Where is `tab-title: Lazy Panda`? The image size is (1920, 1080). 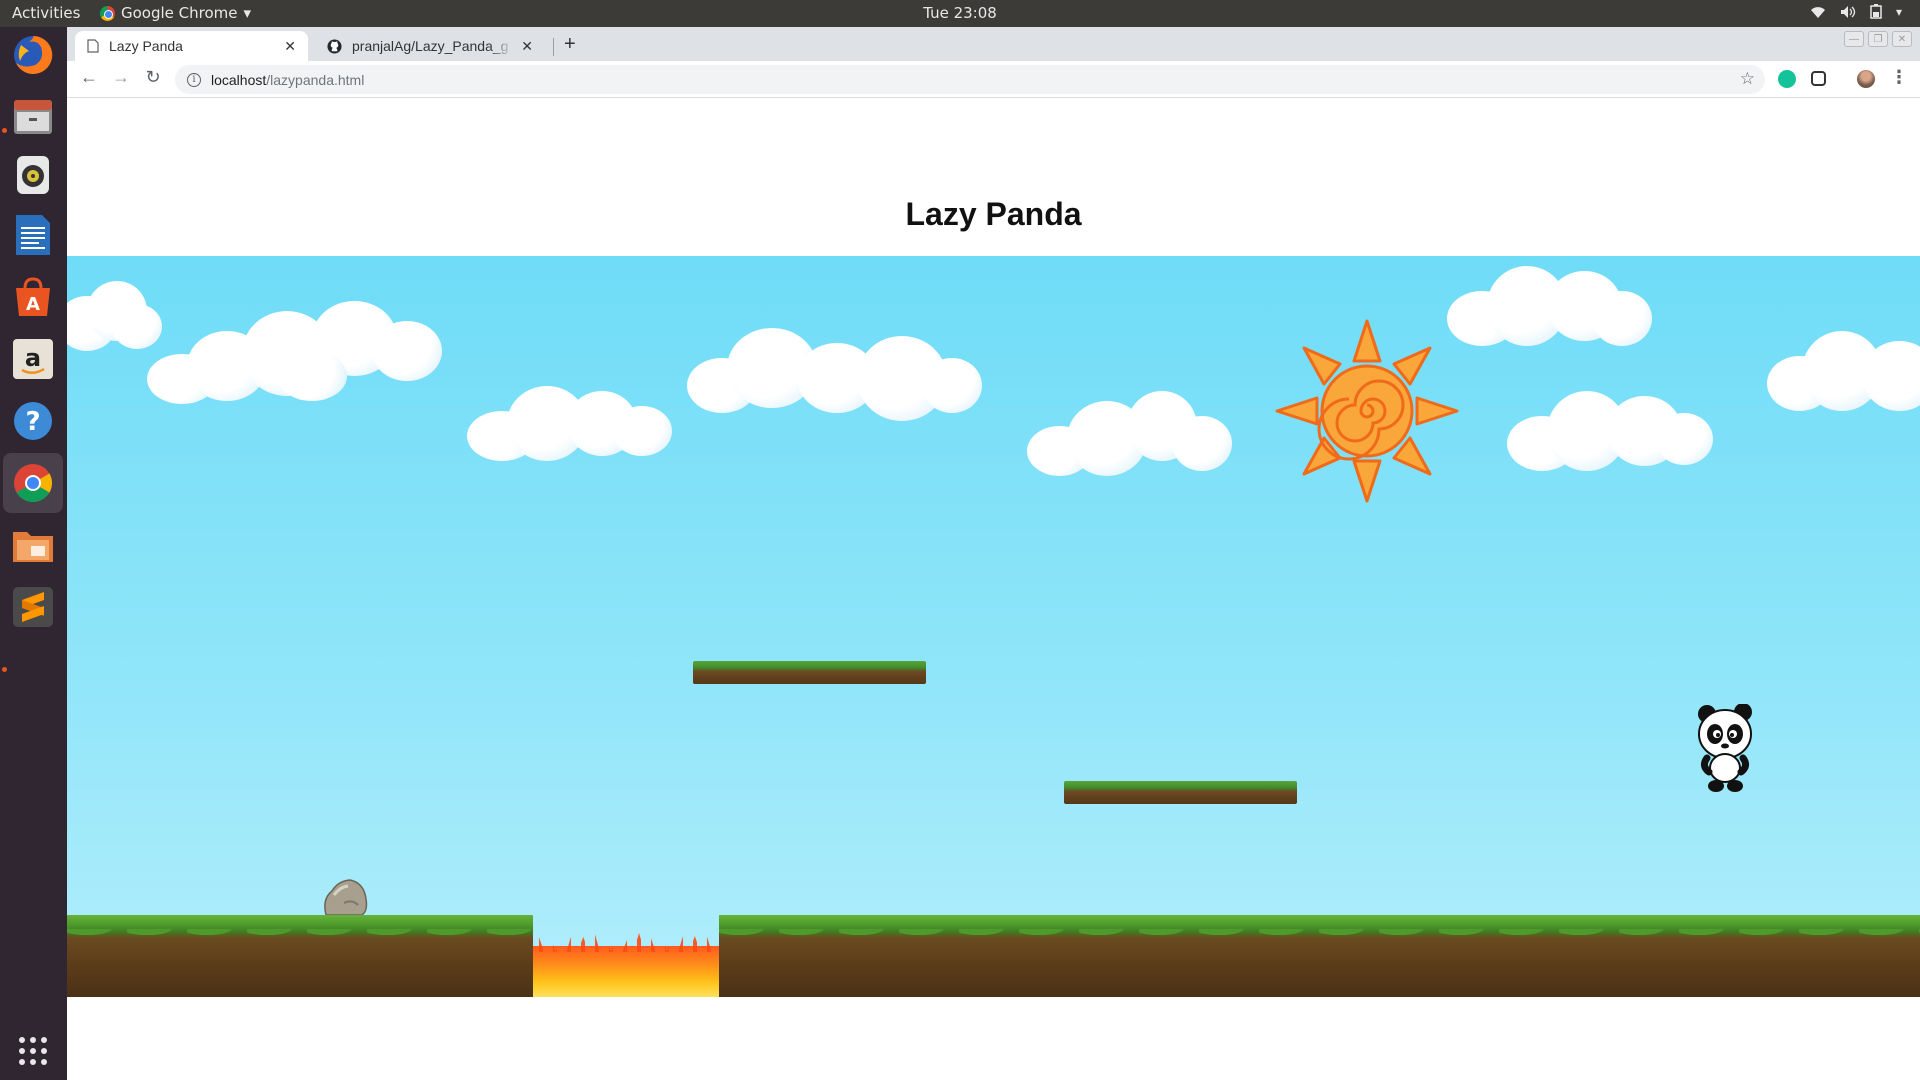 tab-title: Lazy Panda is located at coordinates (146, 46).